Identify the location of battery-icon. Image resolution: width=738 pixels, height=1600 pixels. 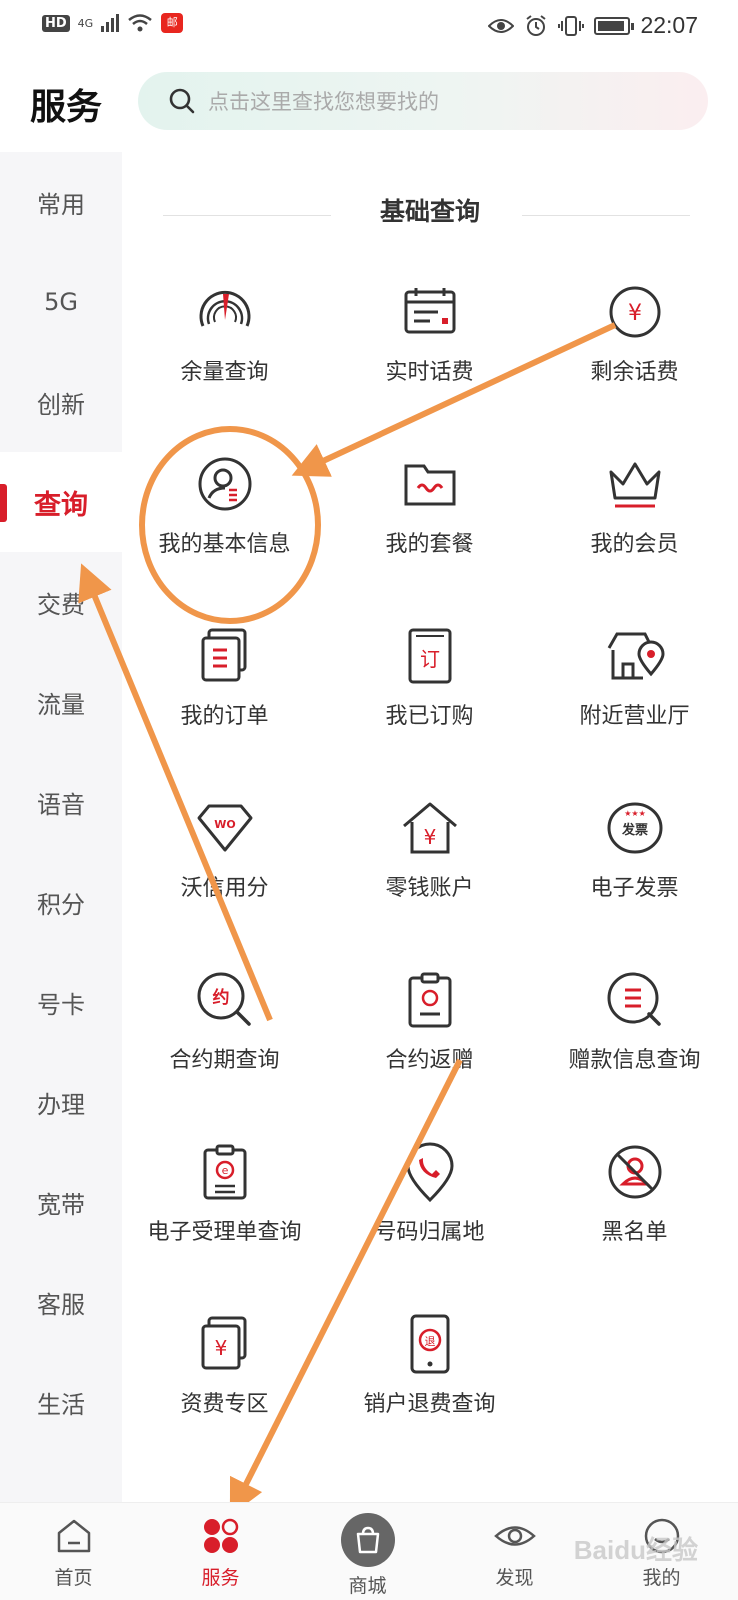
(614, 25).